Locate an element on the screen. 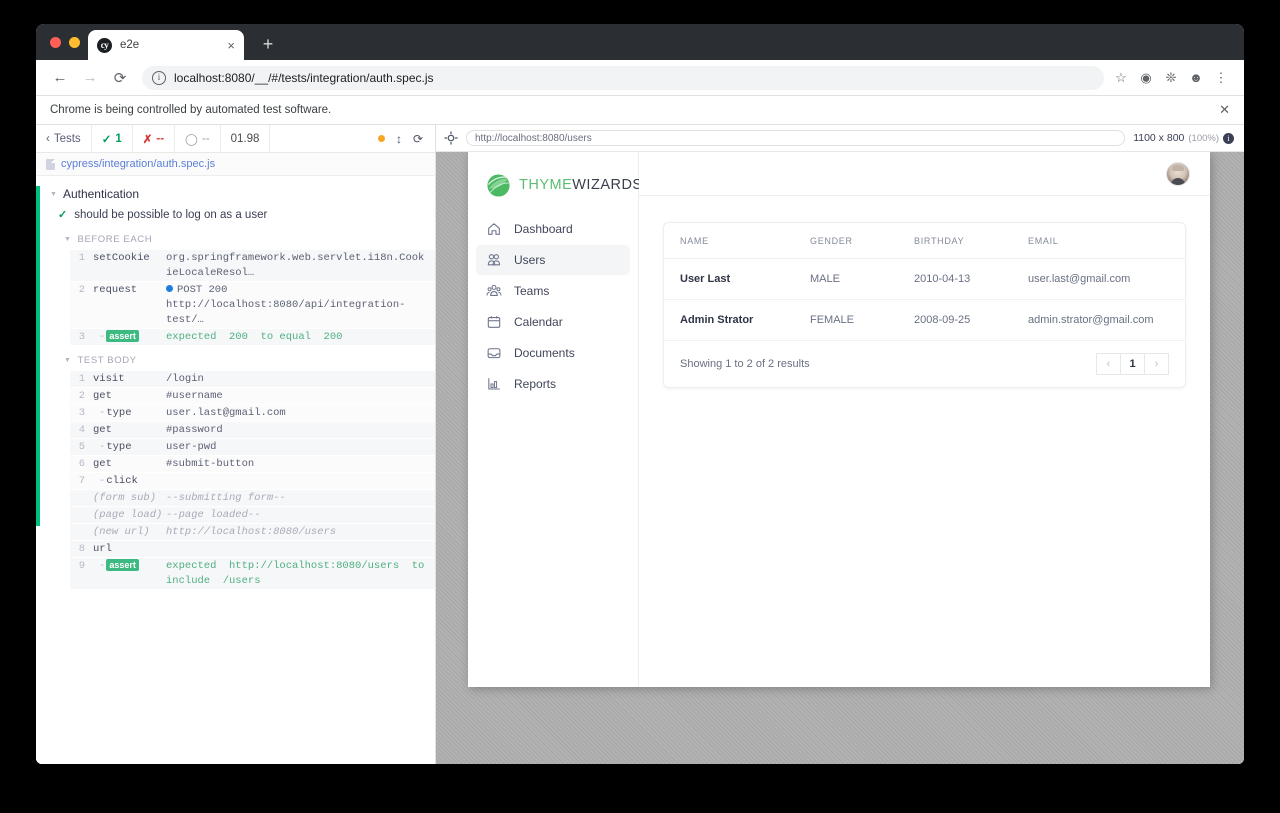  reporter-header: ‹ Tests ✓ 1 ✗ -- ◯ -- 01.98 ↕ ⟳ is located at coordinates (235, 139).